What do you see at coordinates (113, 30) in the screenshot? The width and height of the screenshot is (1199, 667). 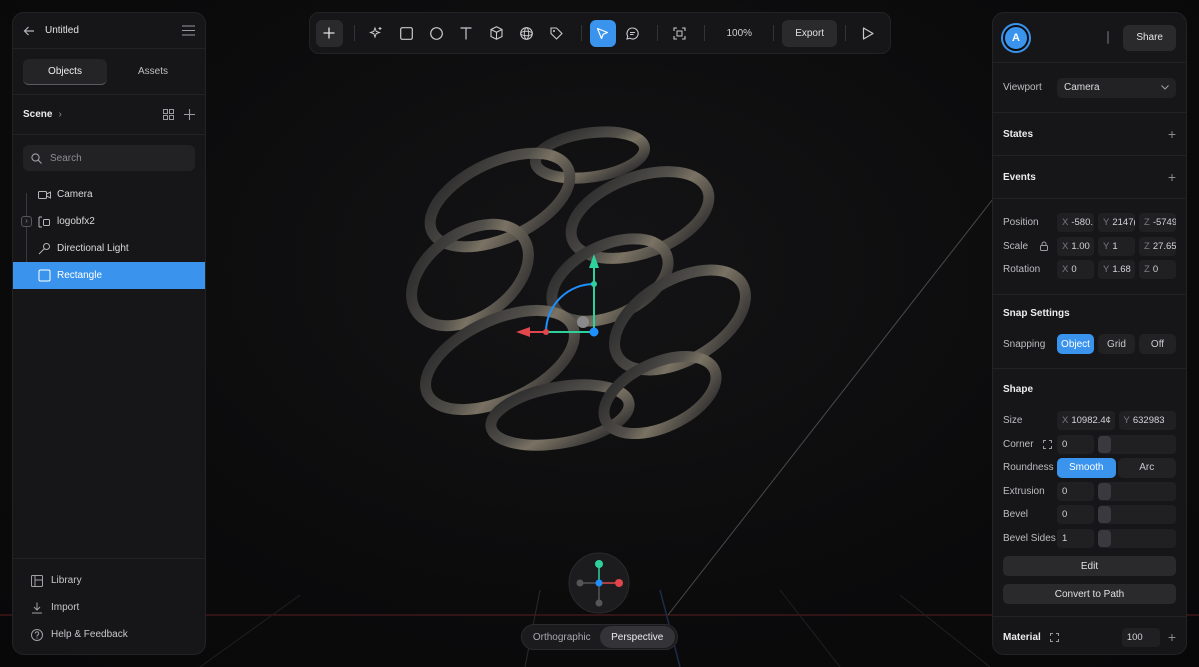 I see `document-title: Untitled` at bounding box center [113, 30].